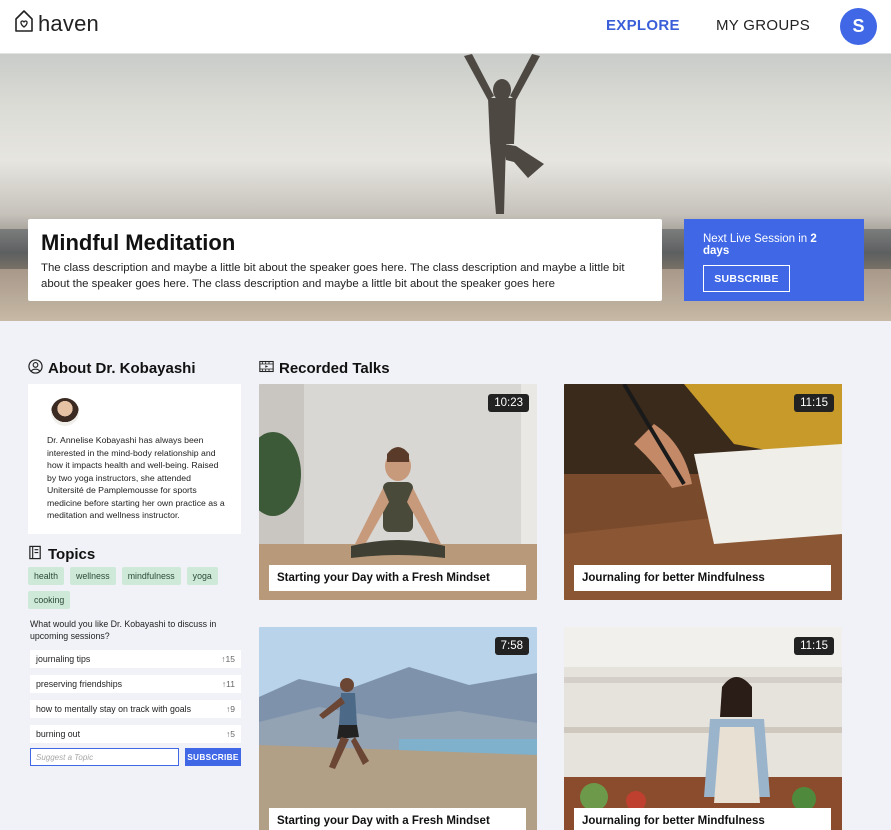  Describe the element at coordinates (134, 588) in the screenshot. I see `topic-tags: health wellness mindfulness yoga cooking` at that location.